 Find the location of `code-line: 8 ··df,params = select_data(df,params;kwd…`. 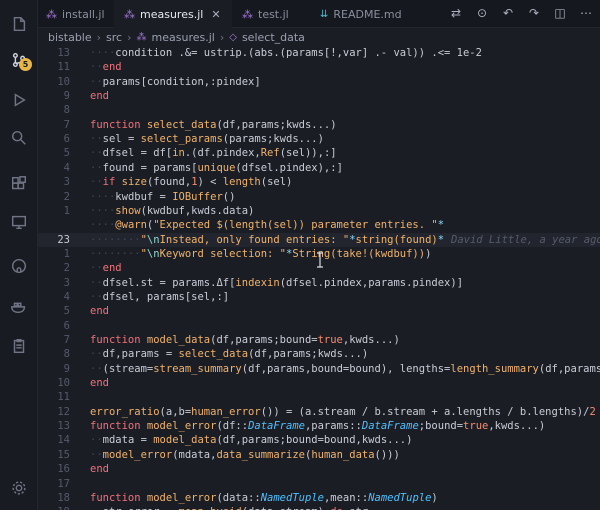

code-line: 8 ··df,params = select_data(df,params;kwd… is located at coordinates (319, 354).